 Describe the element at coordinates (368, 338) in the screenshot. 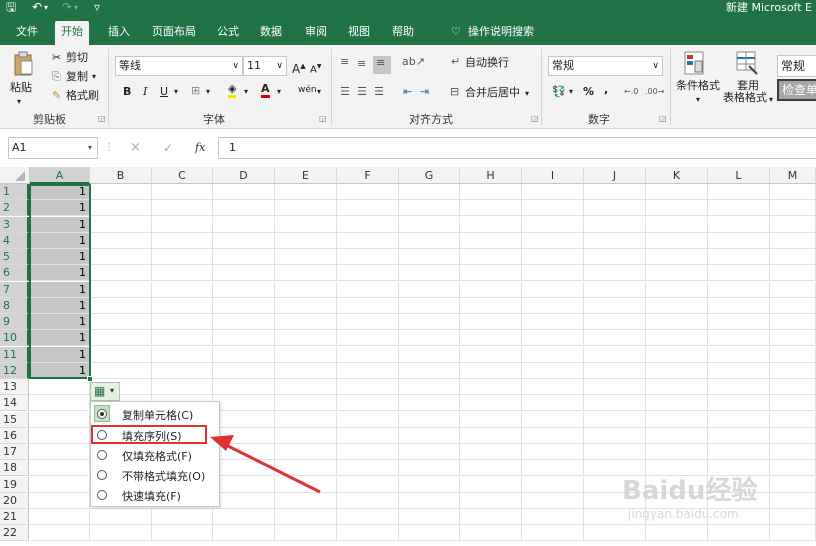

I see `cell-f10` at that location.